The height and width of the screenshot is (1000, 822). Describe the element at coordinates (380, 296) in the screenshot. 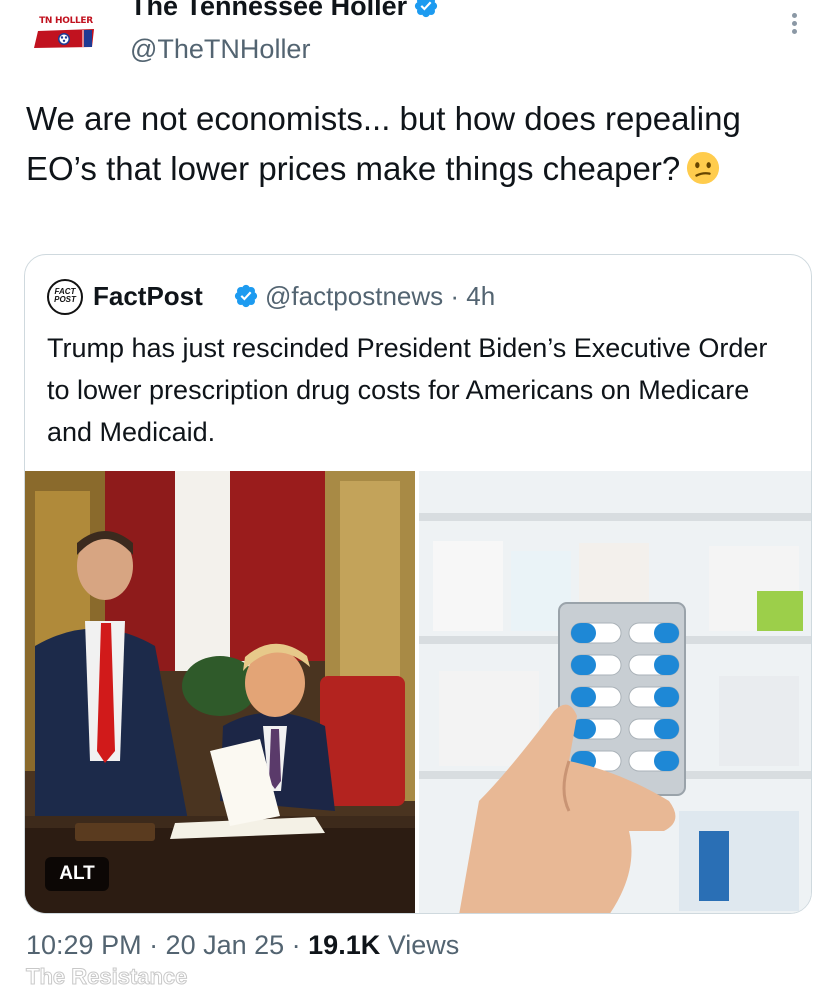

I see `quoted-author-handle-time: @factpostnews · 4h` at that location.